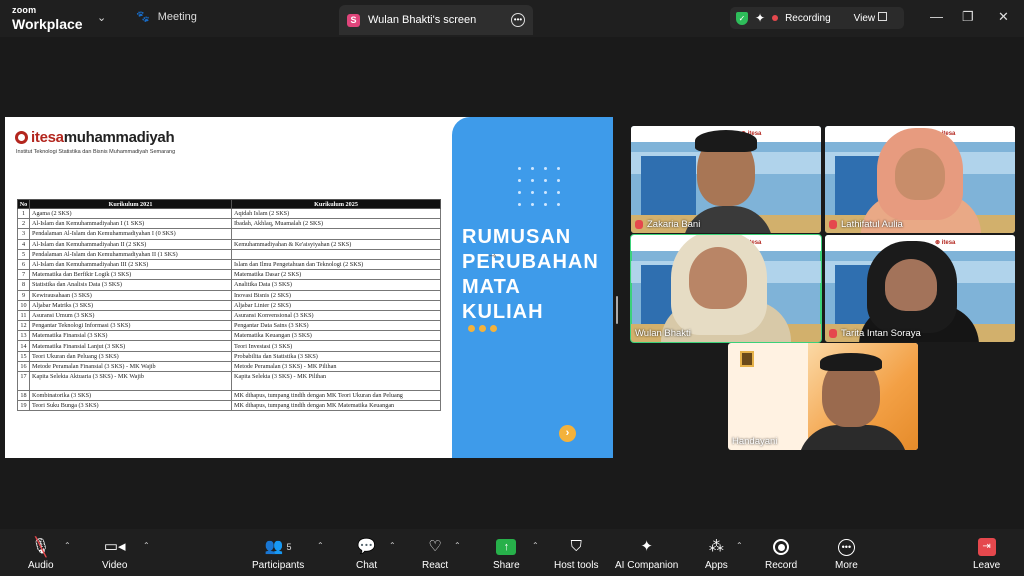  Describe the element at coordinates (823, 396) in the screenshot. I see `video-tile-handayani: Handayani` at that location.